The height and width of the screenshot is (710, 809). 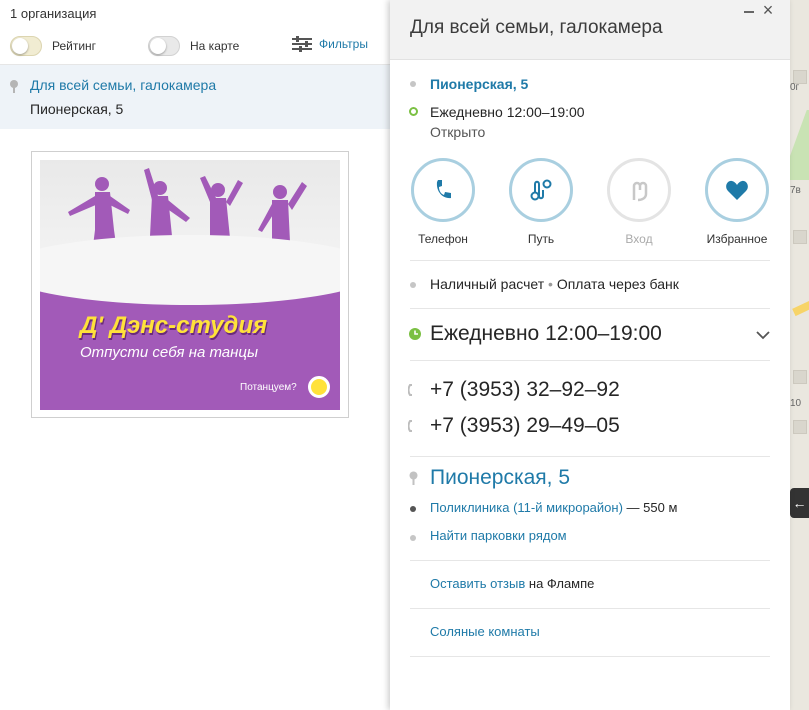 I want to click on filters-button: Фильтры, so click(x=330, y=44).